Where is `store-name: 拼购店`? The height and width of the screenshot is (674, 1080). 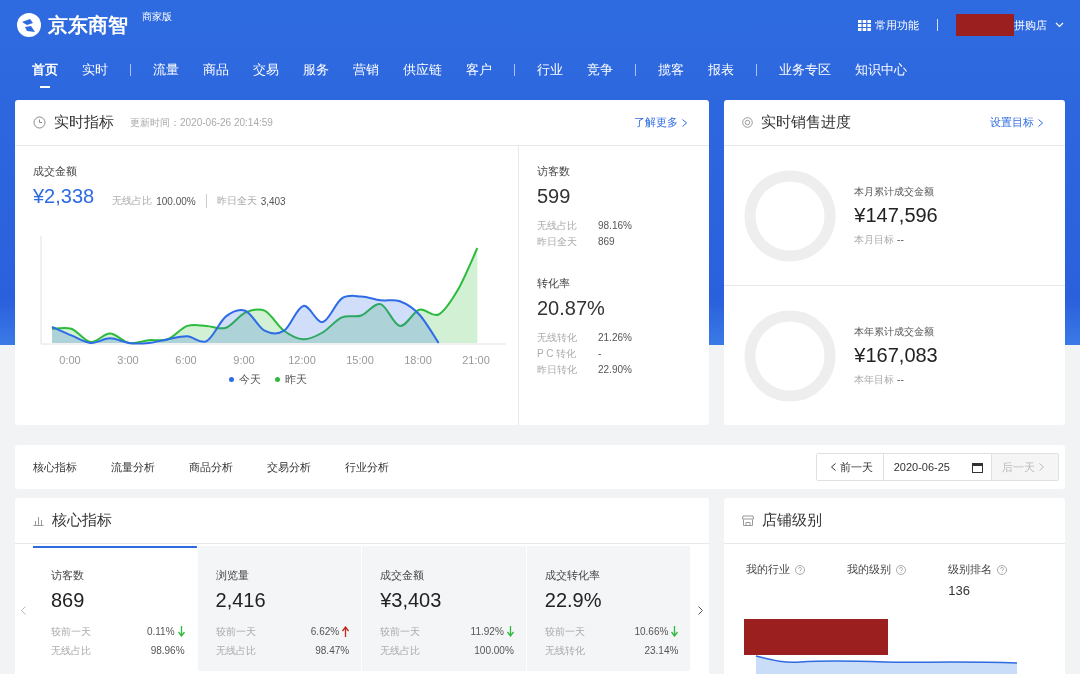 store-name: 拼购店 is located at coordinates (1030, 25).